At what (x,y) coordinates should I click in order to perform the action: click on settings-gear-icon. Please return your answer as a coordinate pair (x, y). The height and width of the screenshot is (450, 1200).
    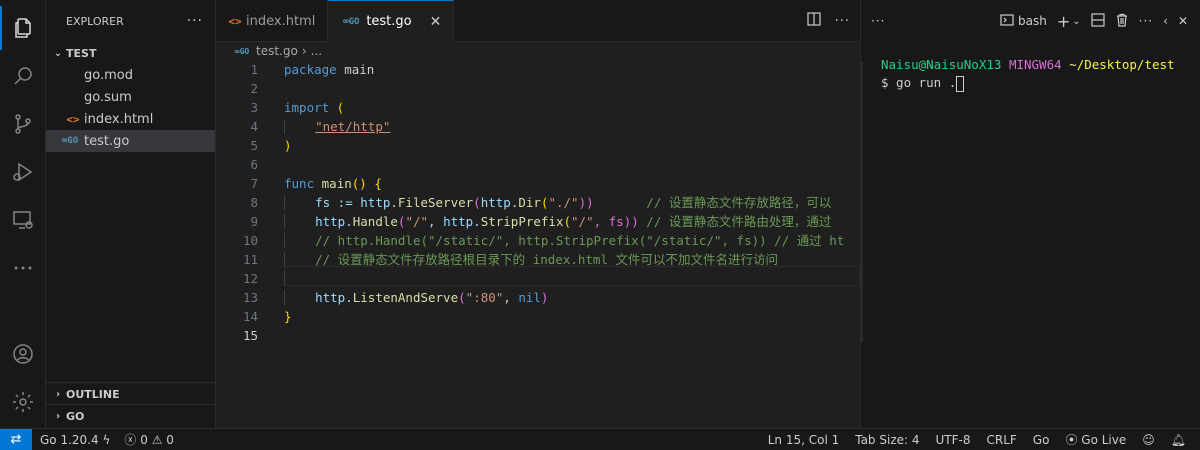
    Looking at the image, I should click on (23, 402).